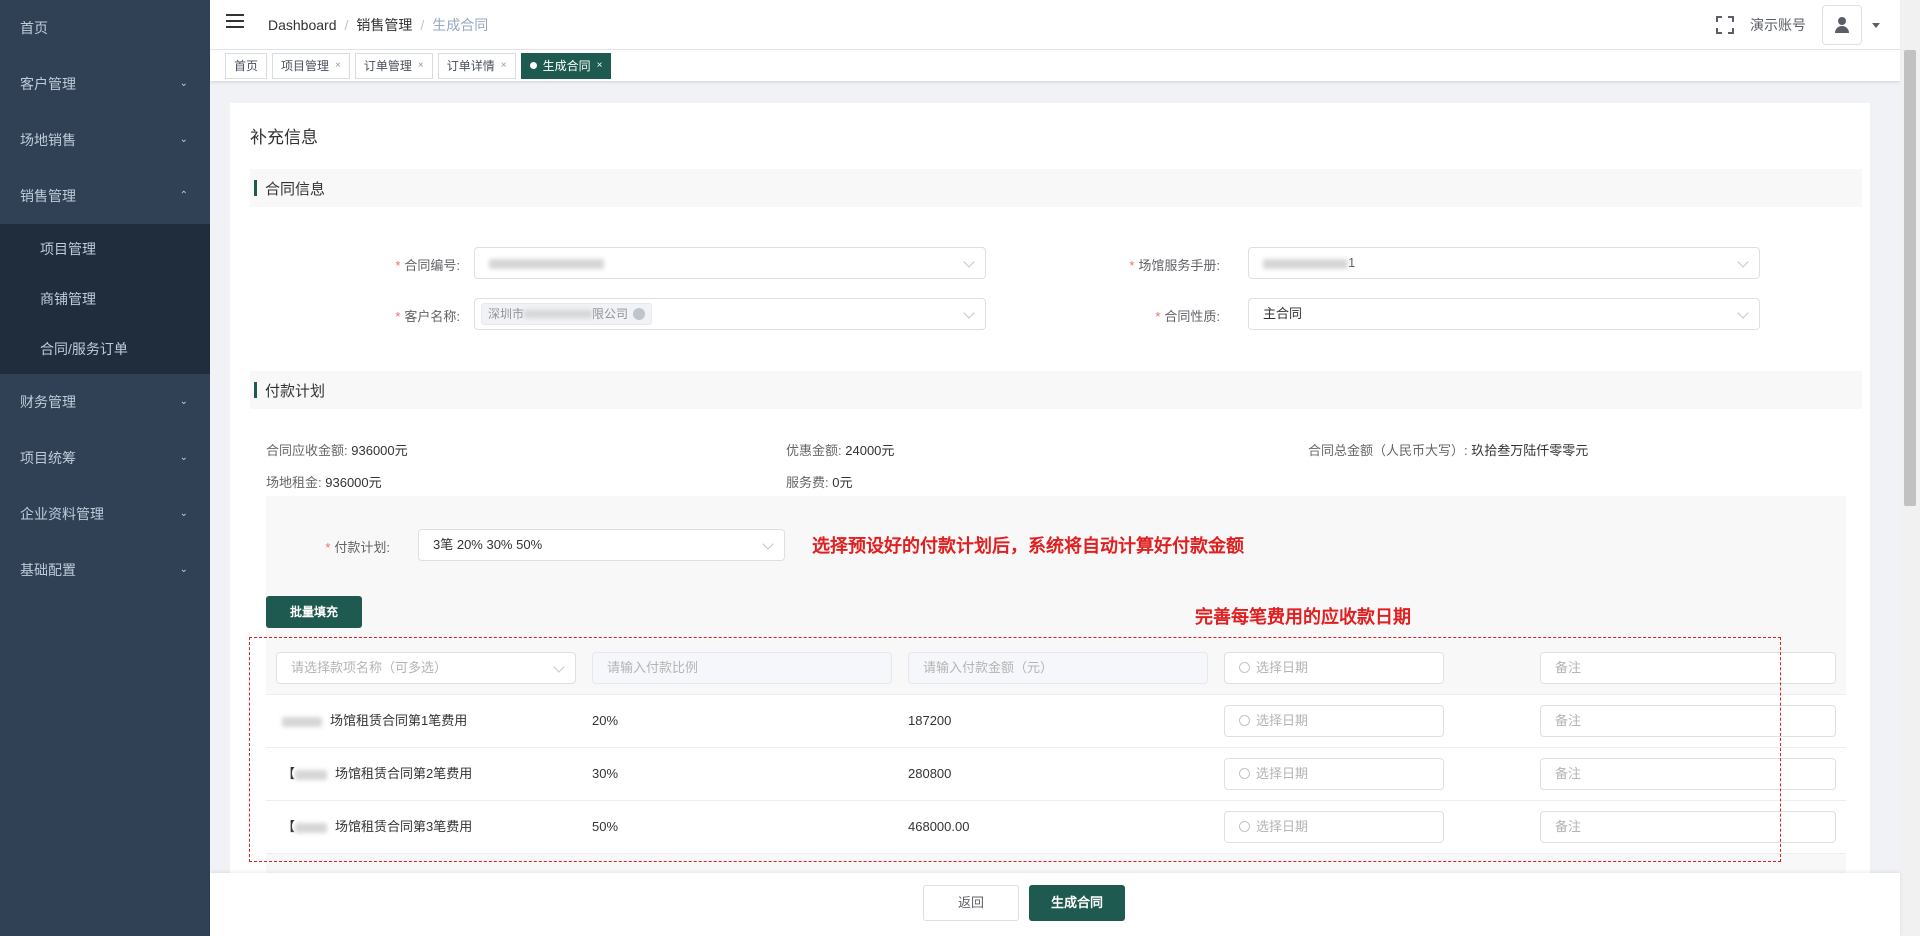 The height and width of the screenshot is (936, 1920). Describe the element at coordinates (246, 65) in the screenshot. I see `tag-home: 首页` at that location.